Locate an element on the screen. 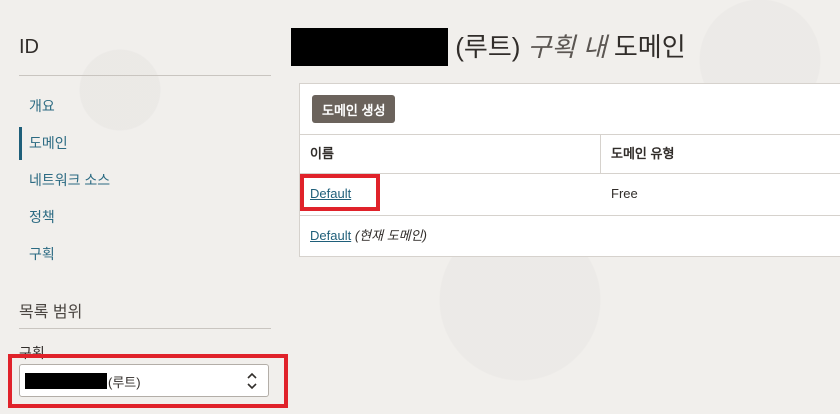  create-domain-button: 도메인 생성 is located at coordinates (354, 109).